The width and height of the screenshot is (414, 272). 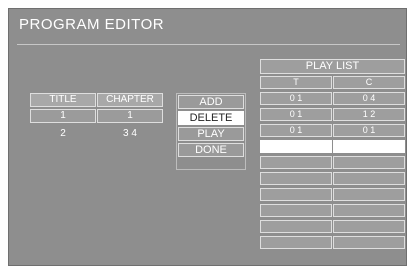 I want to click on playlist-row-9-chapter, so click(x=369, y=226).